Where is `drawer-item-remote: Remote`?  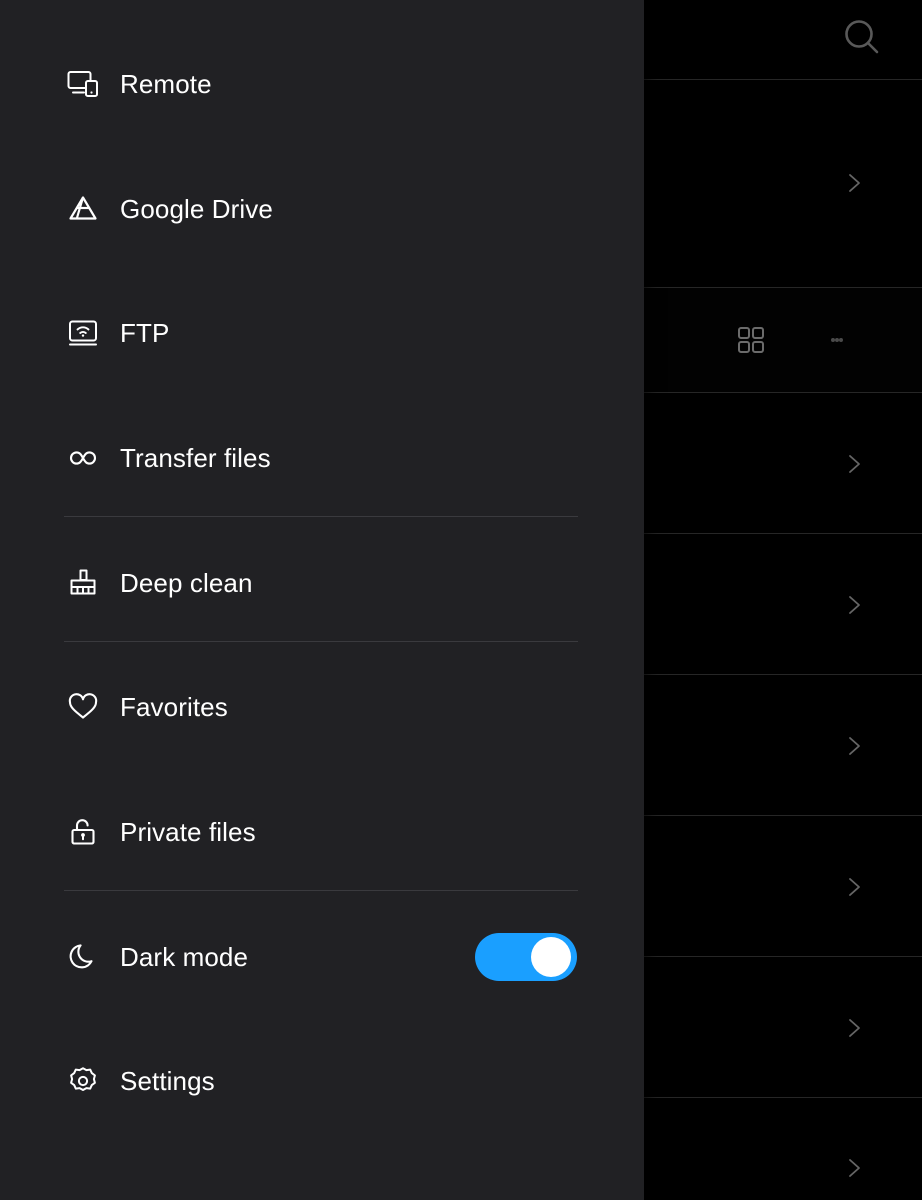
drawer-item-remote: Remote is located at coordinates (322, 84).